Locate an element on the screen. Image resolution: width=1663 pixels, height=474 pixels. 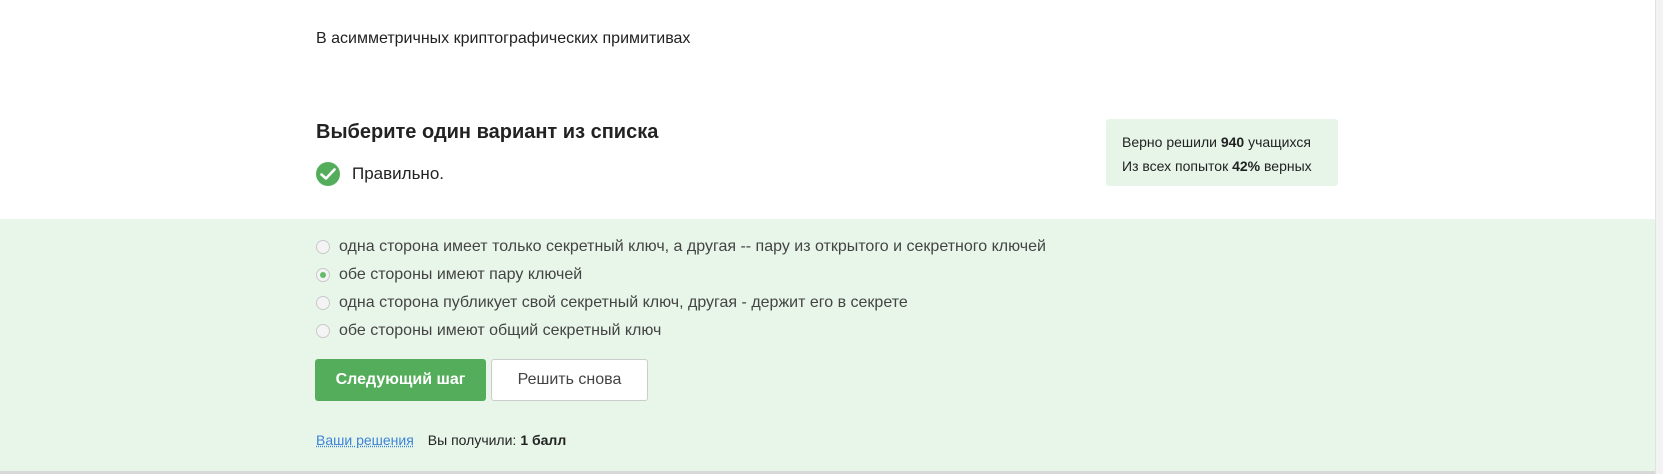
score-label: Вы получили: is located at coordinates (472, 440).